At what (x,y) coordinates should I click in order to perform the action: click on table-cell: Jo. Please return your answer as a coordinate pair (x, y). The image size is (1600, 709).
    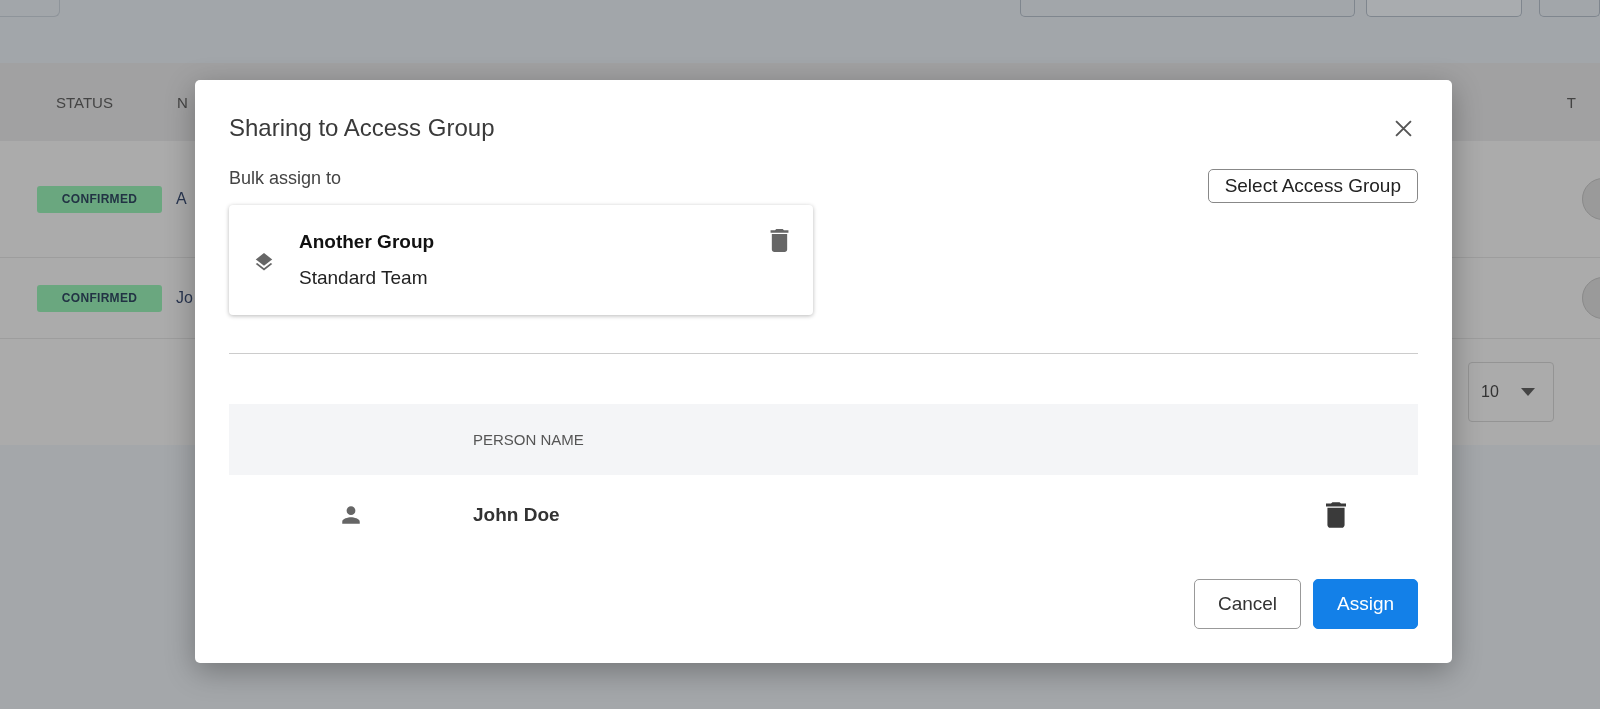
    Looking at the image, I should click on (184, 298).